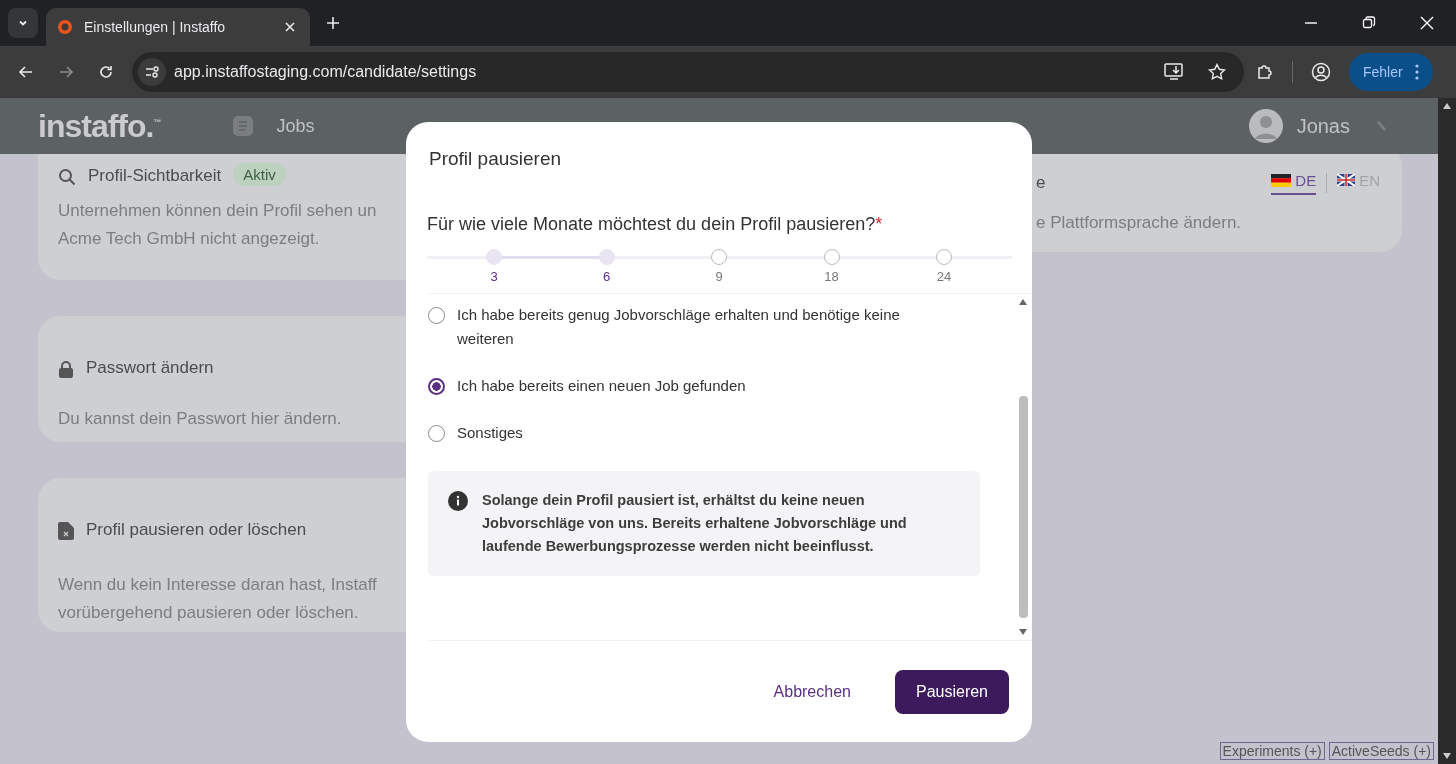 This screenshot has height=764, width=1456. Describe the element at coordinates (152, 72) in the screenshot. I see `site-settings-icon` at that location.